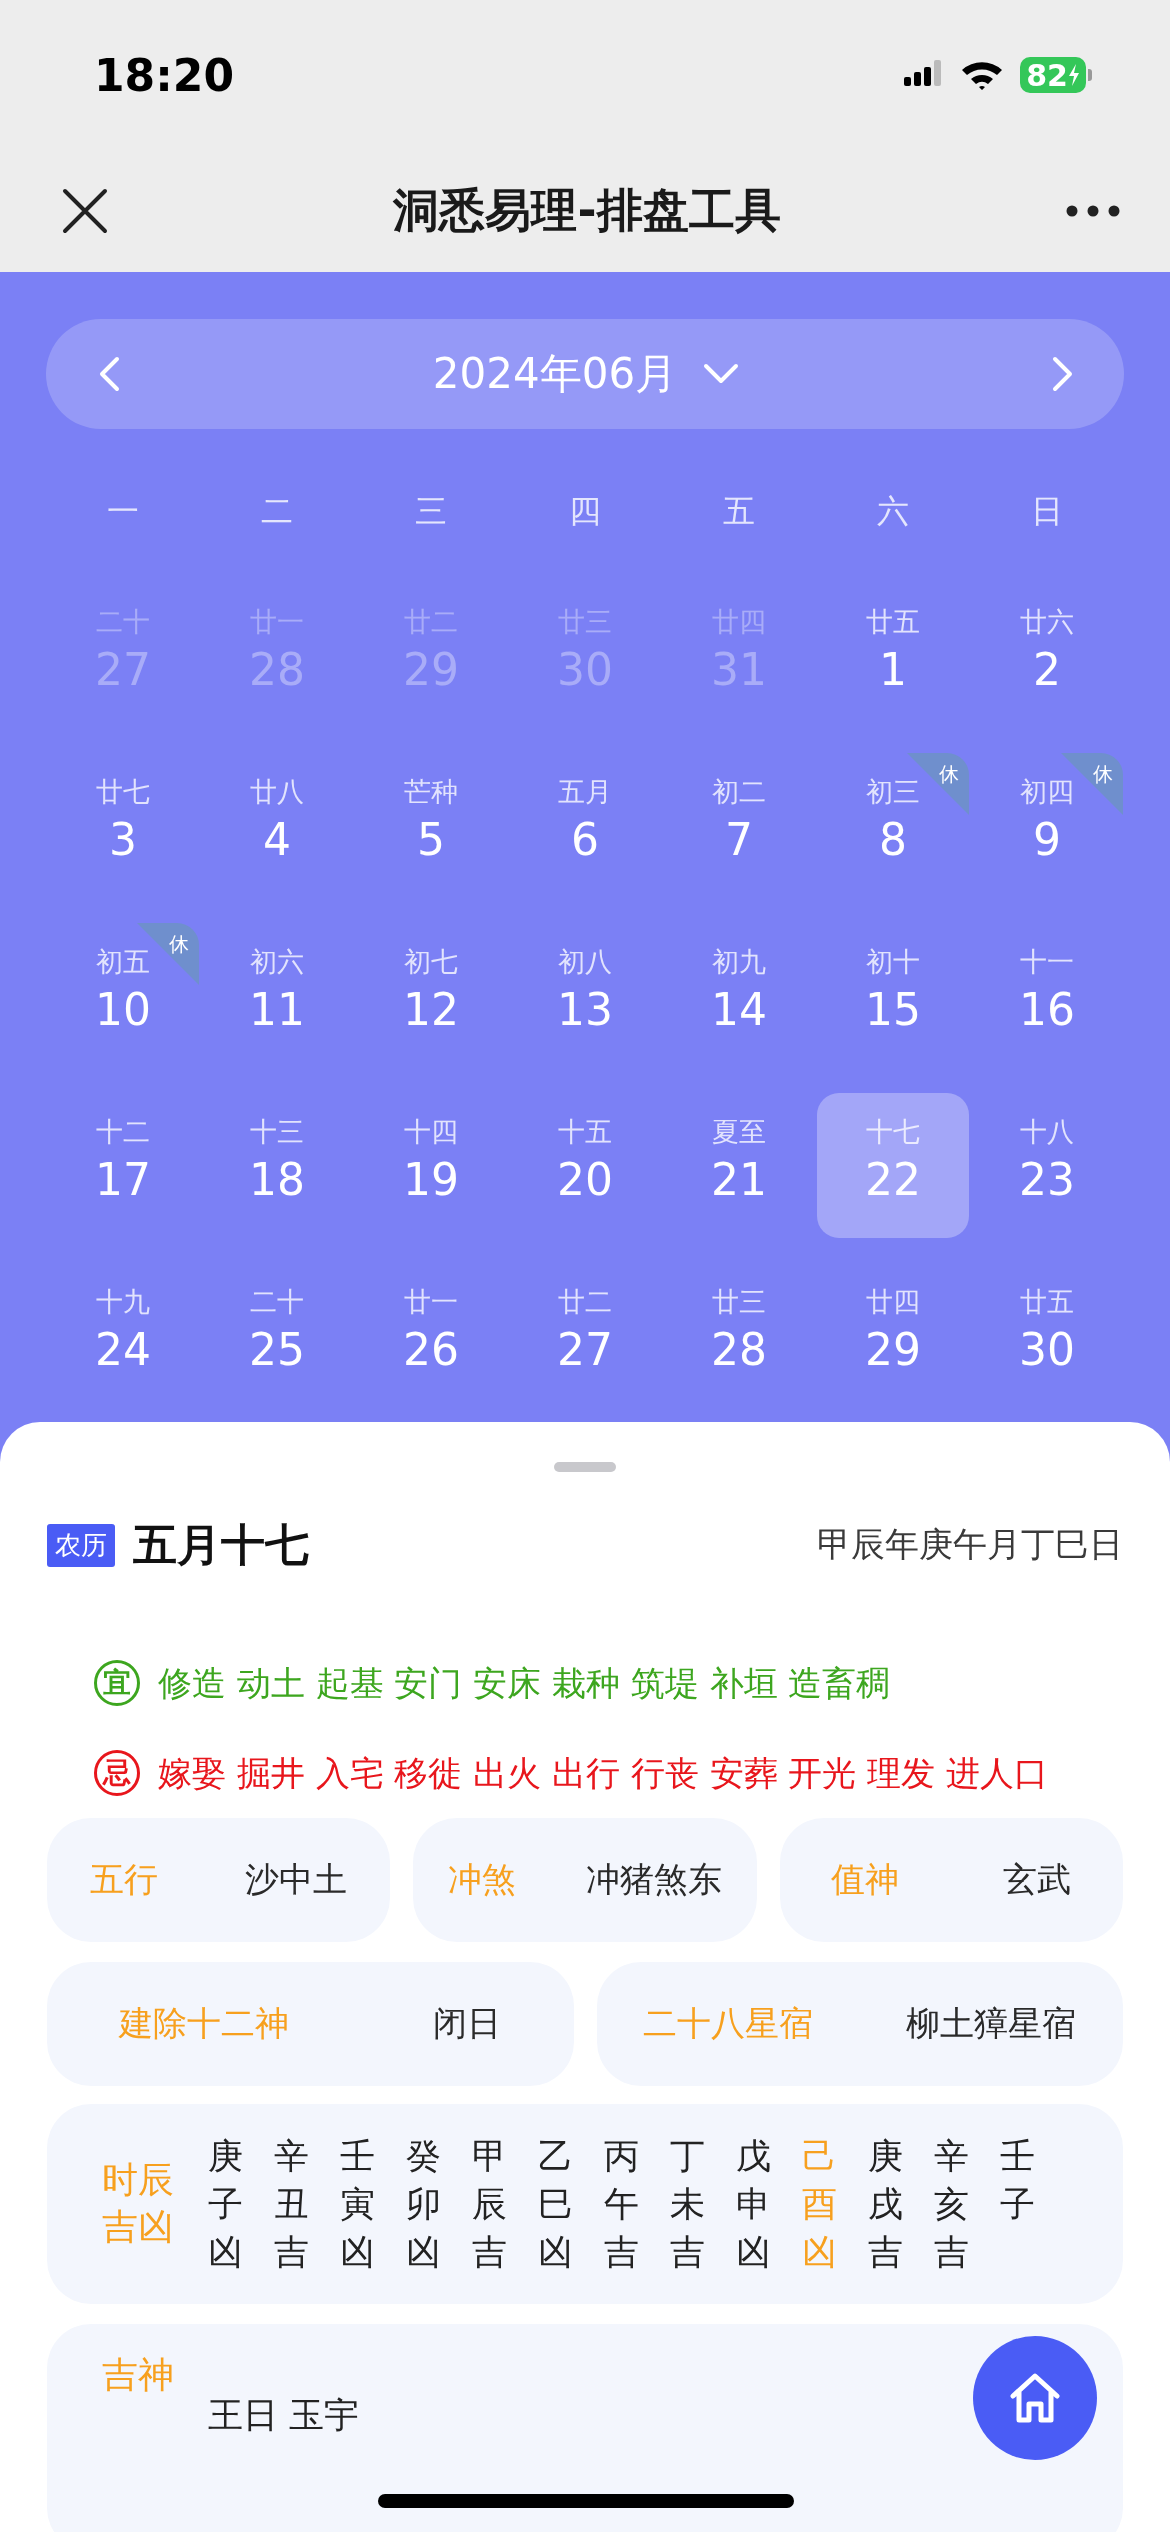  What do you see at coordinates (124, 1879) in the screenshot?
I see `info-label: 五行` at bounding box center [124, 1879].